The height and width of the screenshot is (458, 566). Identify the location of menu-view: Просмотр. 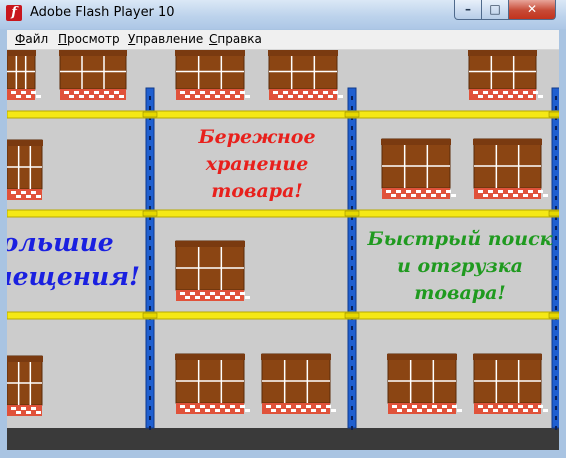
(89, 39).